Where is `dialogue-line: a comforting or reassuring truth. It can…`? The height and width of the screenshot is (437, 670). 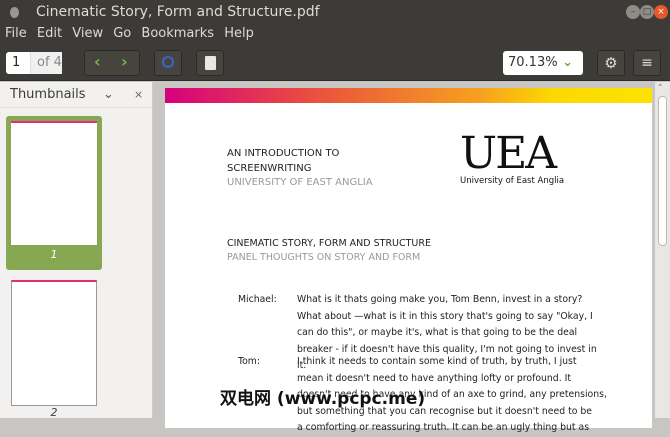 dialogue-line: a comforting or reassuring truth. It can… is located at coordinates (443, 427).